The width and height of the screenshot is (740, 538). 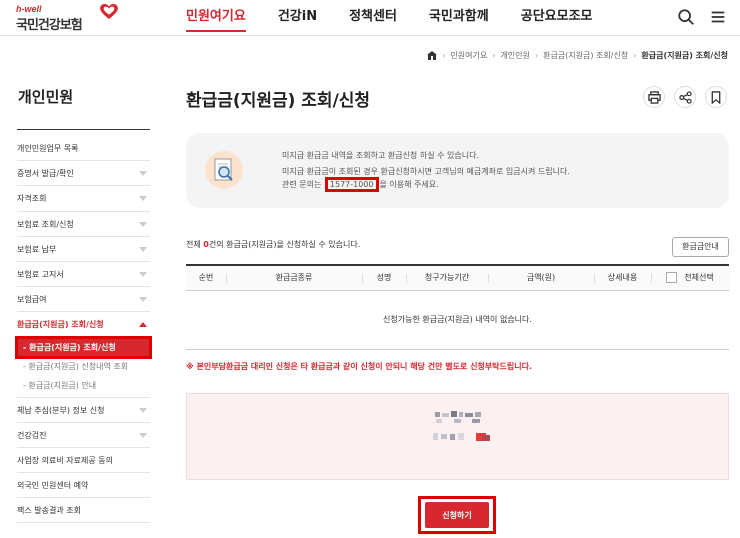 What do you see at coordinates (61, 410) in the screenshot?
I see `sidebar-item-label: 체납 추심(분부) 정보 신청` at bounding box center [61, 410].